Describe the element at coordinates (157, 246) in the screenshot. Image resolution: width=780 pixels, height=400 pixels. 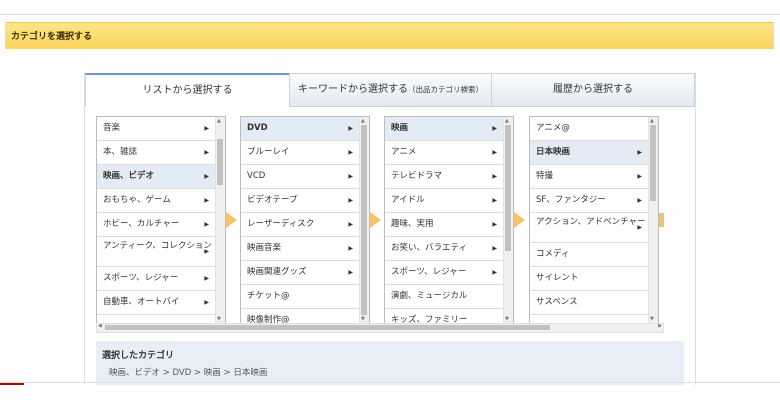
I see `category-item-label: アンティーク、コレクション` at that location.